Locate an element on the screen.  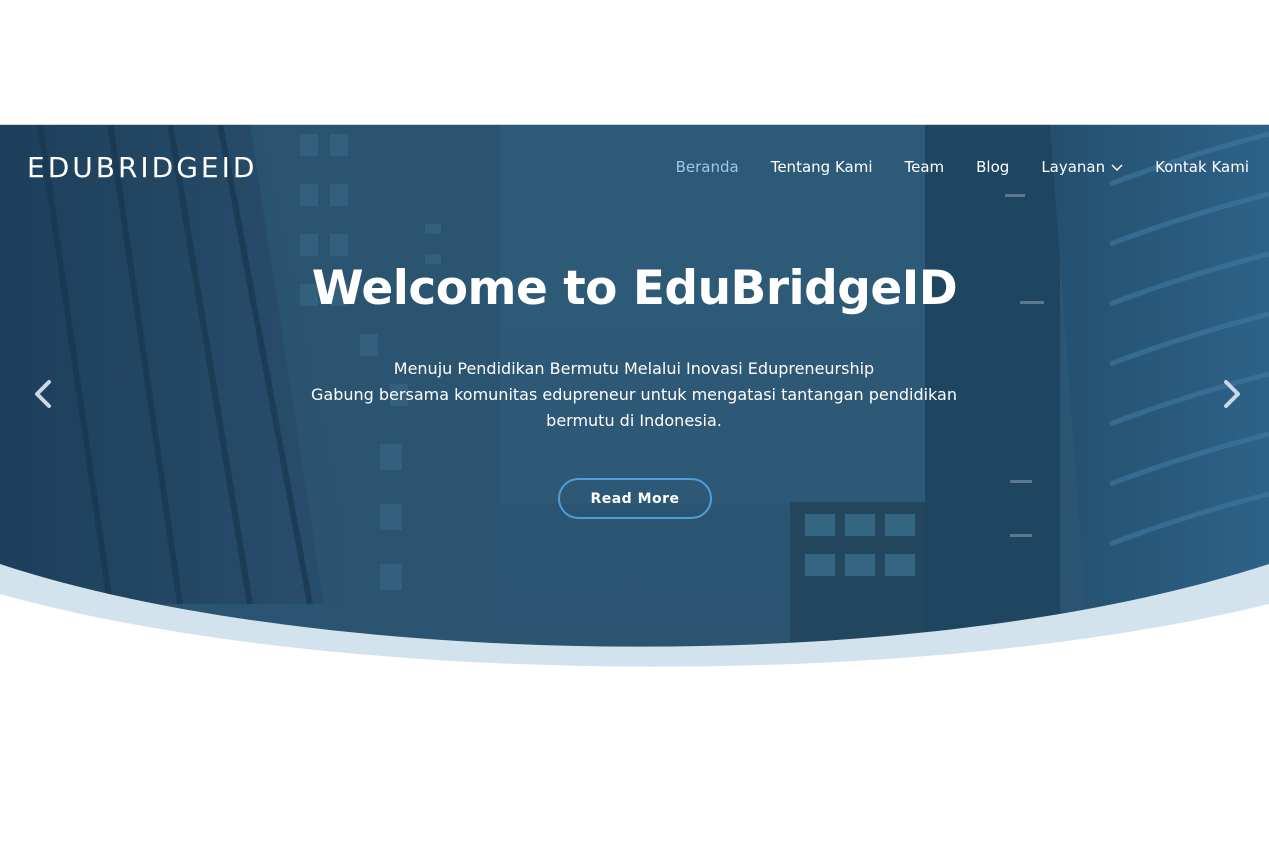
nav-item-team: Team is located at coordinates (924, 167).